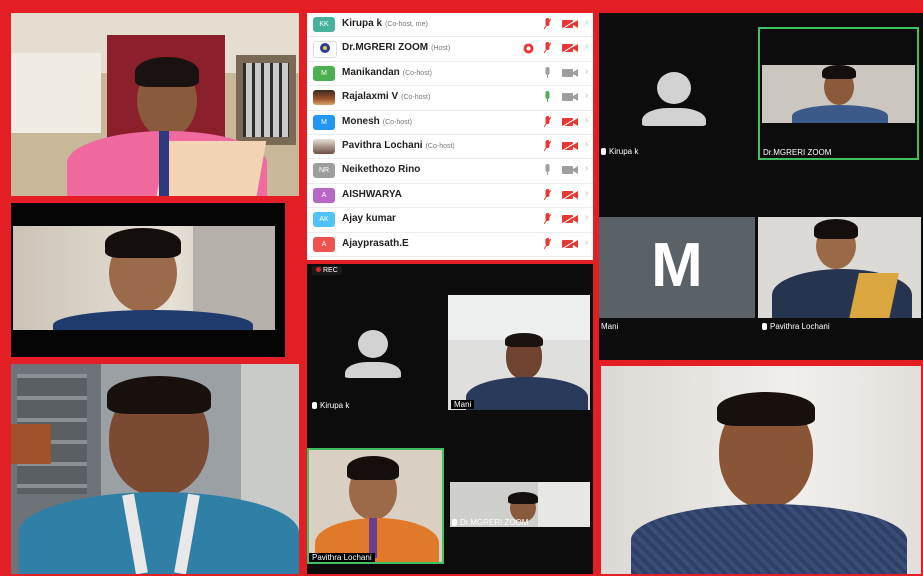 The width and height of the screenshot is (923, 576). Describe the element at coordinates (155, 469) in the screenshot. I see `video-tile-man-blue-shirt` at that location.